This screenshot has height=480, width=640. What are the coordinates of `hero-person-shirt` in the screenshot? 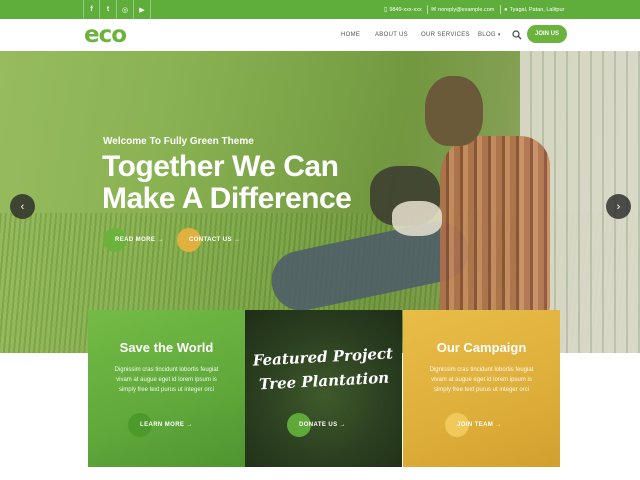 It's located at (495, 226).